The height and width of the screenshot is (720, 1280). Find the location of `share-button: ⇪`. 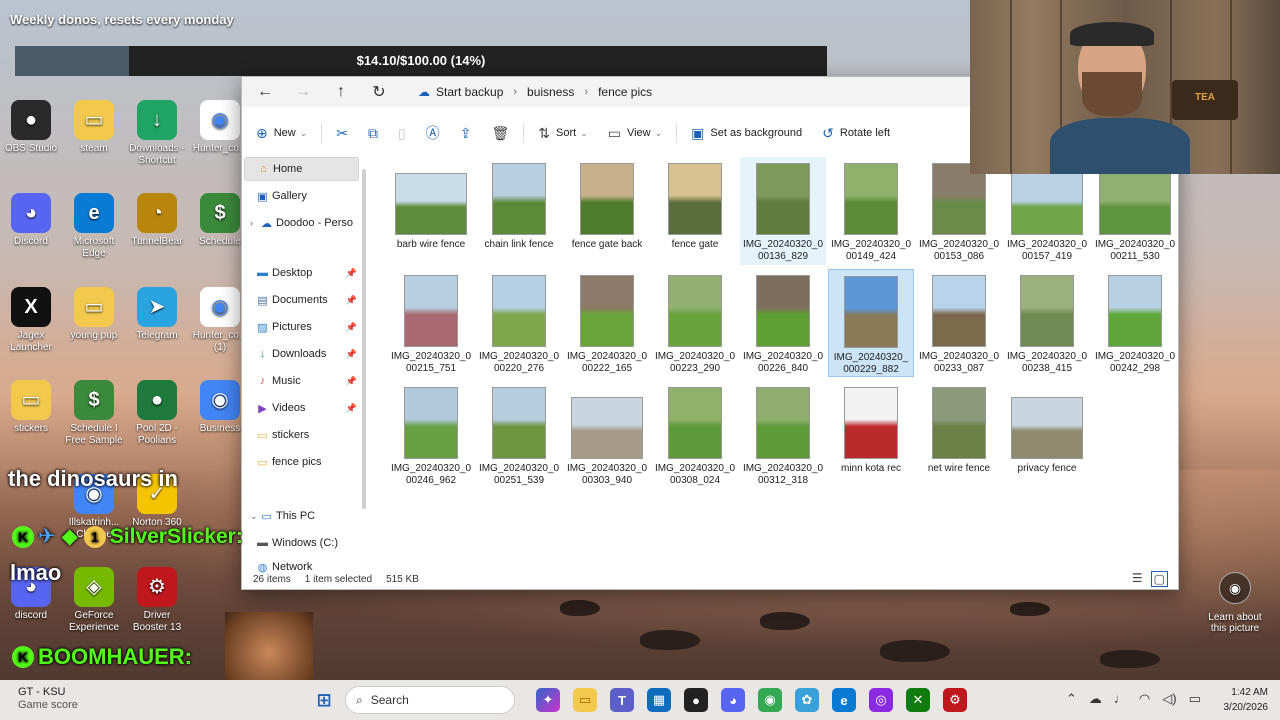

share-button: ⇪ is located at coordinates (466, 133).